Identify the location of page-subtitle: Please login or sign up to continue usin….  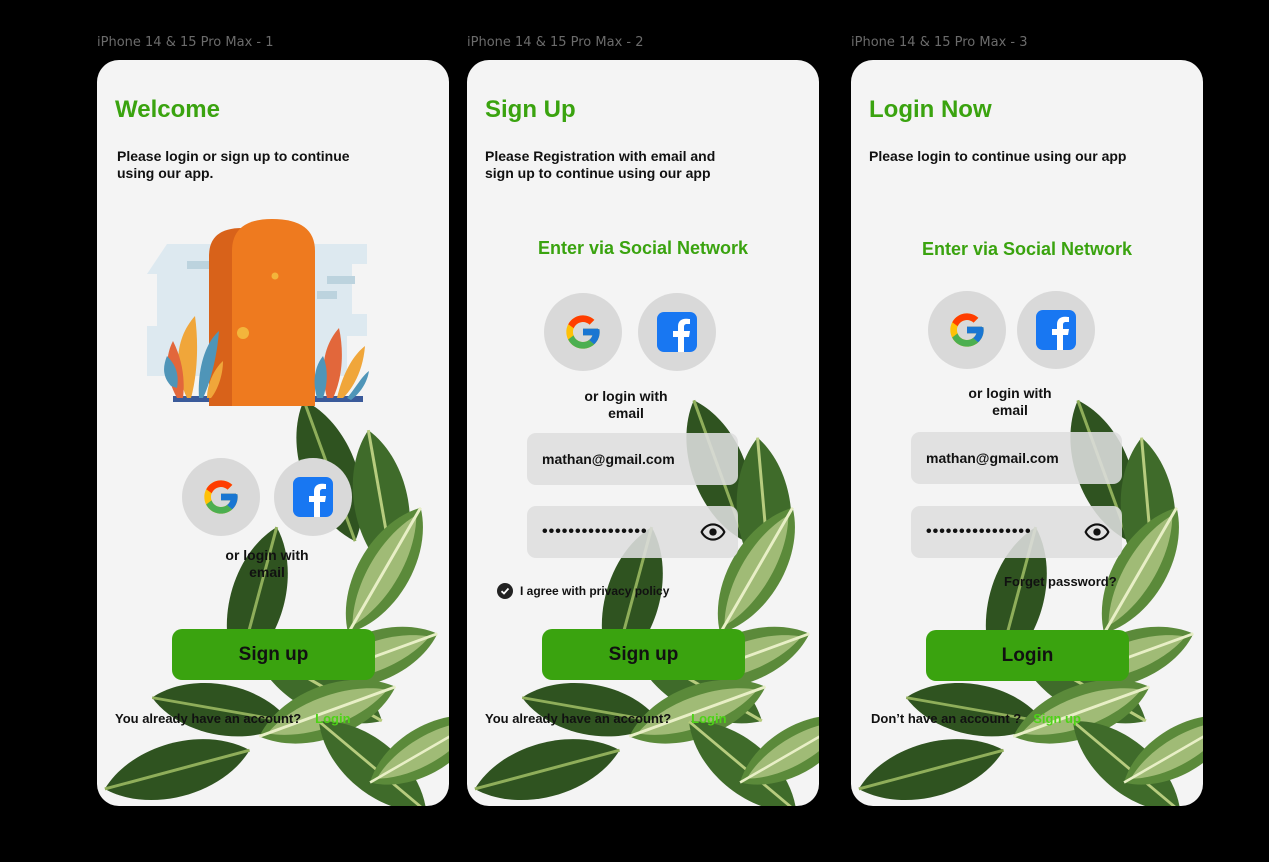
(233, 164).